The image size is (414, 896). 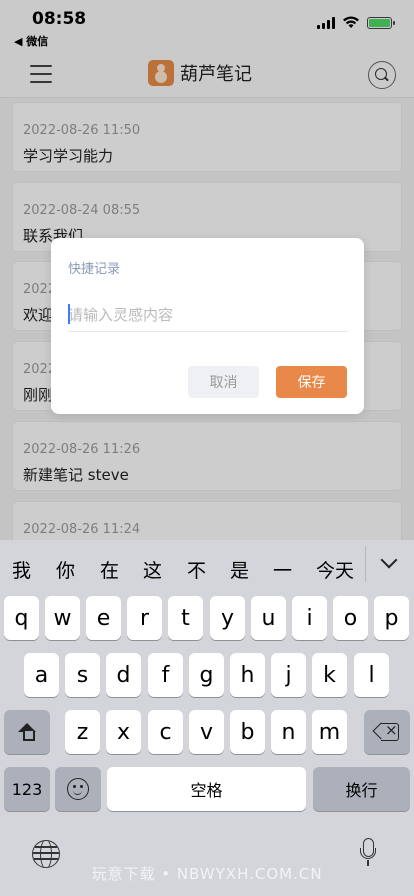 I want to click on candidate-word: 今天, so click(x=335, y=569).